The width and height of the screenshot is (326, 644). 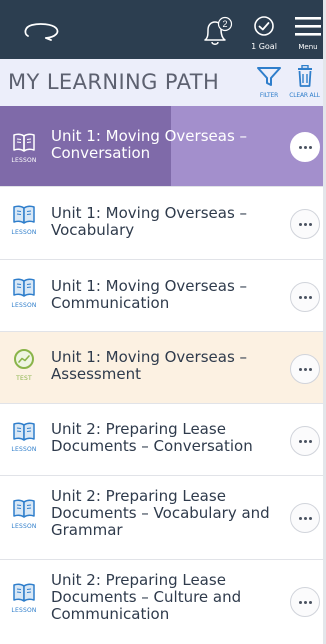 I want to click on notifications-button: 2, so click(x=217, y=32).